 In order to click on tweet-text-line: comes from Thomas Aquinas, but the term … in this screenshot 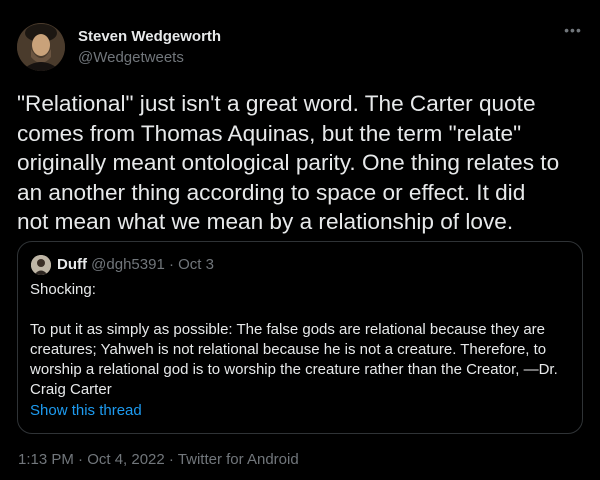, I will do `click(269, 133)`.